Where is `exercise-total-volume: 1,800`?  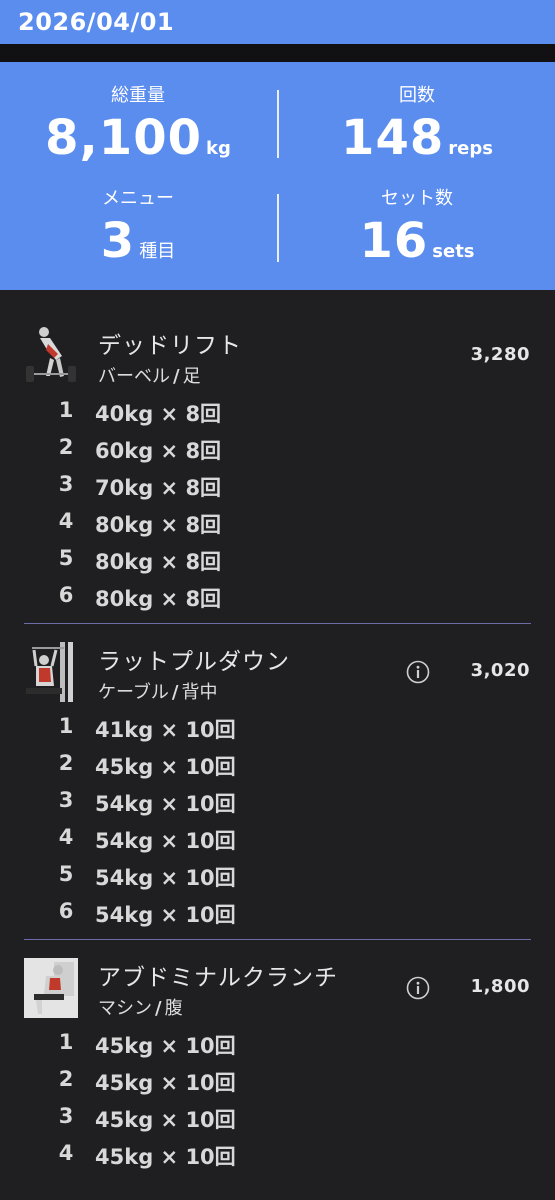 exercise-total-volume: 1,800 is located at coordinates (500, 986).